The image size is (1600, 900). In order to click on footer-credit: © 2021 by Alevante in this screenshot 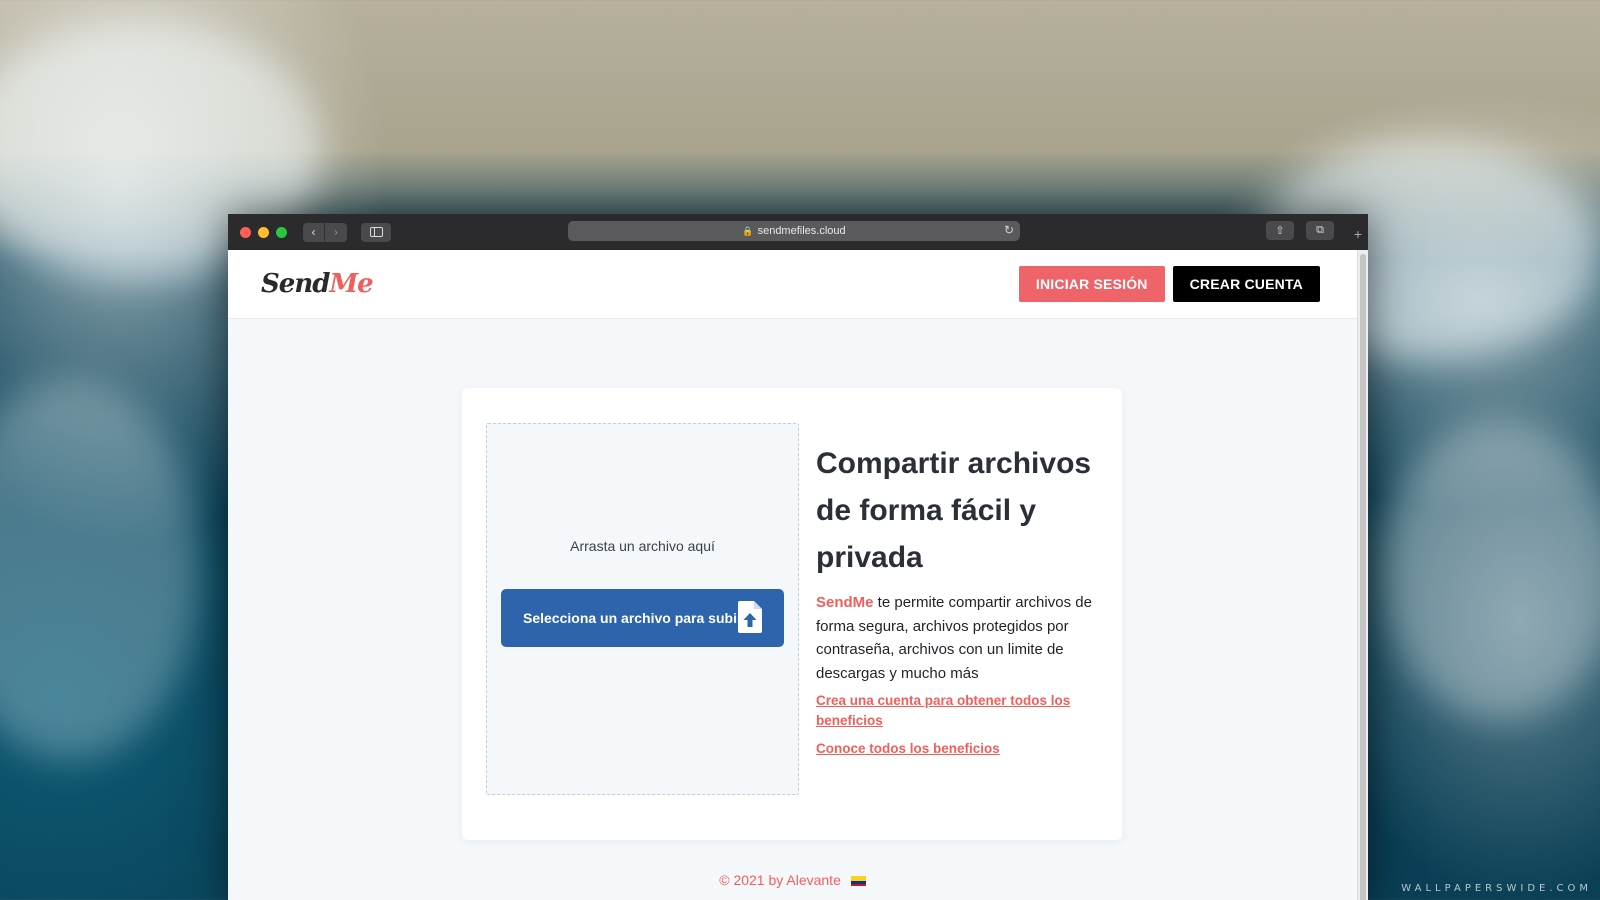, I will do `click(780, 880)`.